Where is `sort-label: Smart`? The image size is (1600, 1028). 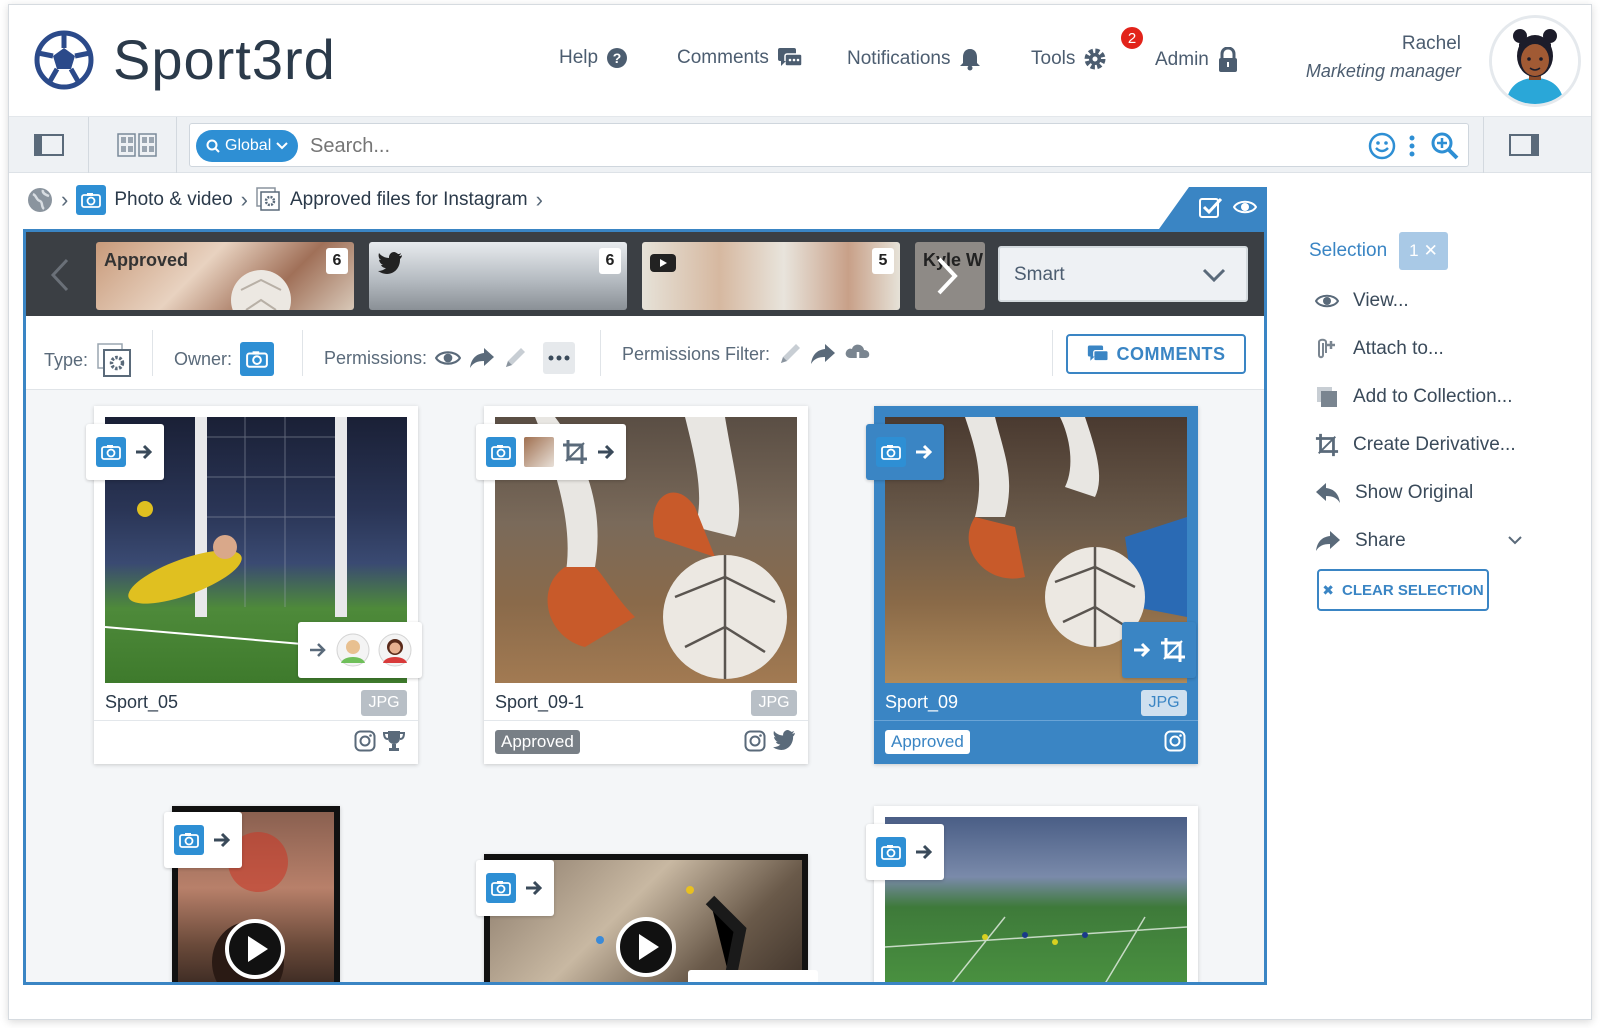 sort-label: Smart is located at coordinates (1039, 274).